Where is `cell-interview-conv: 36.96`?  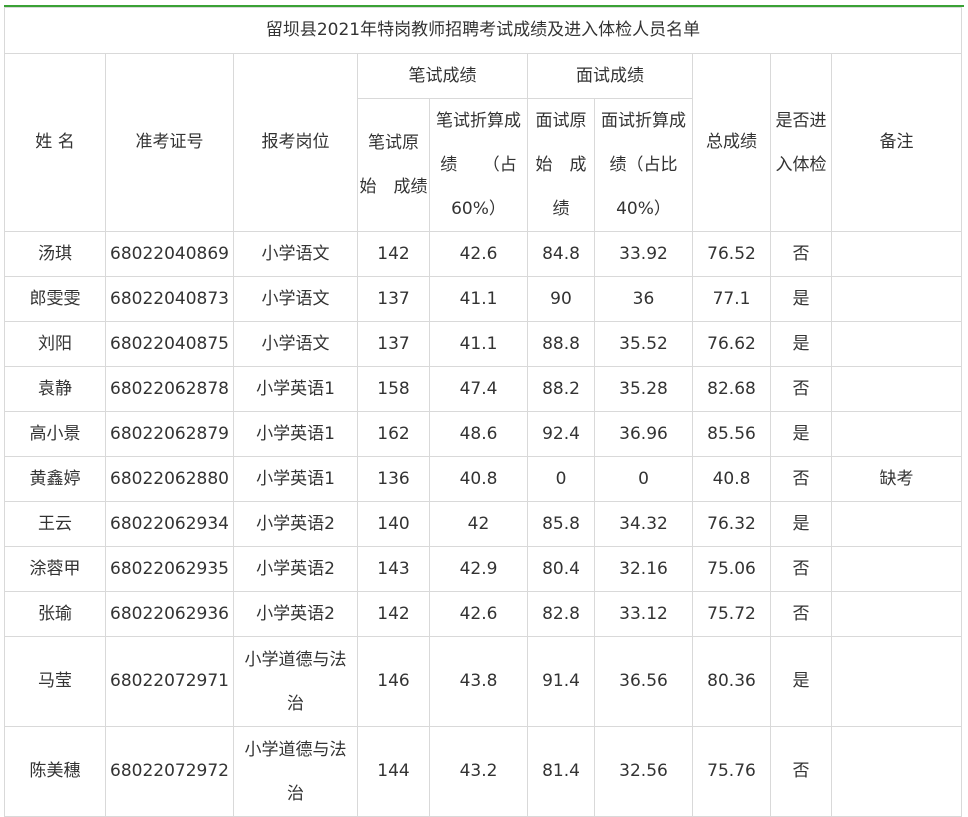 cell-interview-conv: 36.96 is located at coordinates (643, 434).